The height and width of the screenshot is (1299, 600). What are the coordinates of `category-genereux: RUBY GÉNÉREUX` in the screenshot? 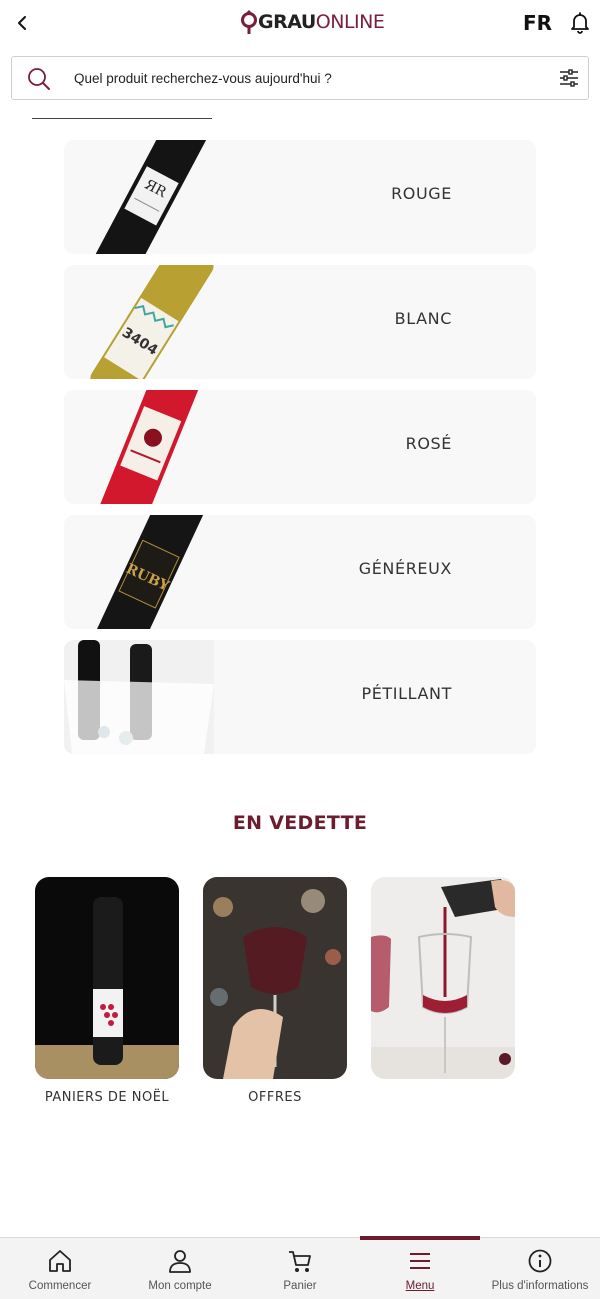 It's located at (300, 572).